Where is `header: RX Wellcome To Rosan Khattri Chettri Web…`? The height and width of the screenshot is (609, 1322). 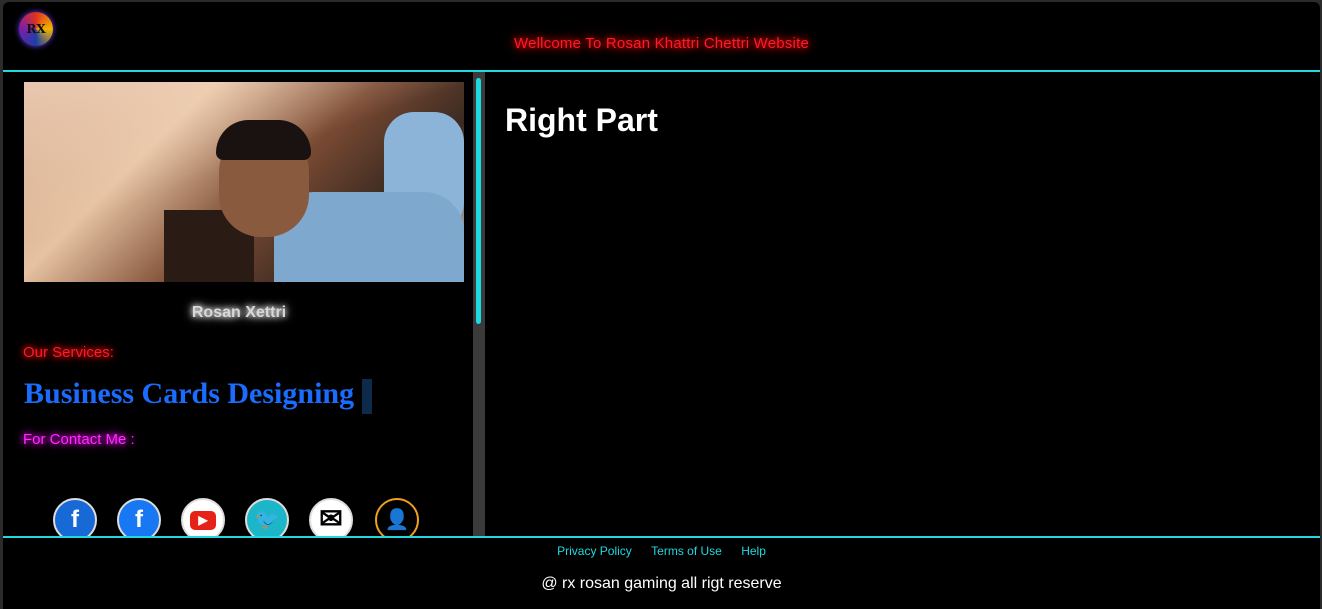 header: RX Wellcome To Rosan Khattri Chettri Web… is located at coordinates (661, 36).